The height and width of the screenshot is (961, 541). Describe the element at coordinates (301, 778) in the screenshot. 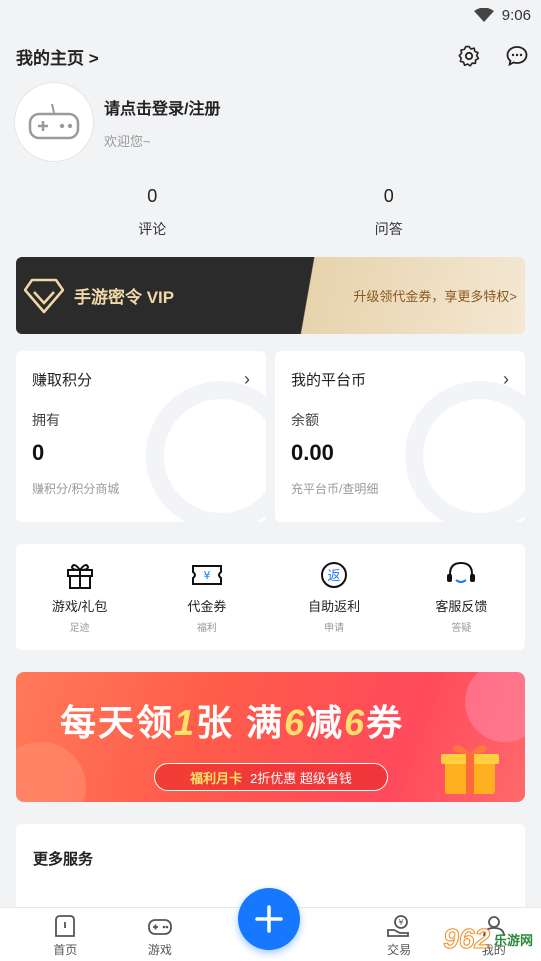

I see `pill-text: 2折优惠 超级省钱` at that location.